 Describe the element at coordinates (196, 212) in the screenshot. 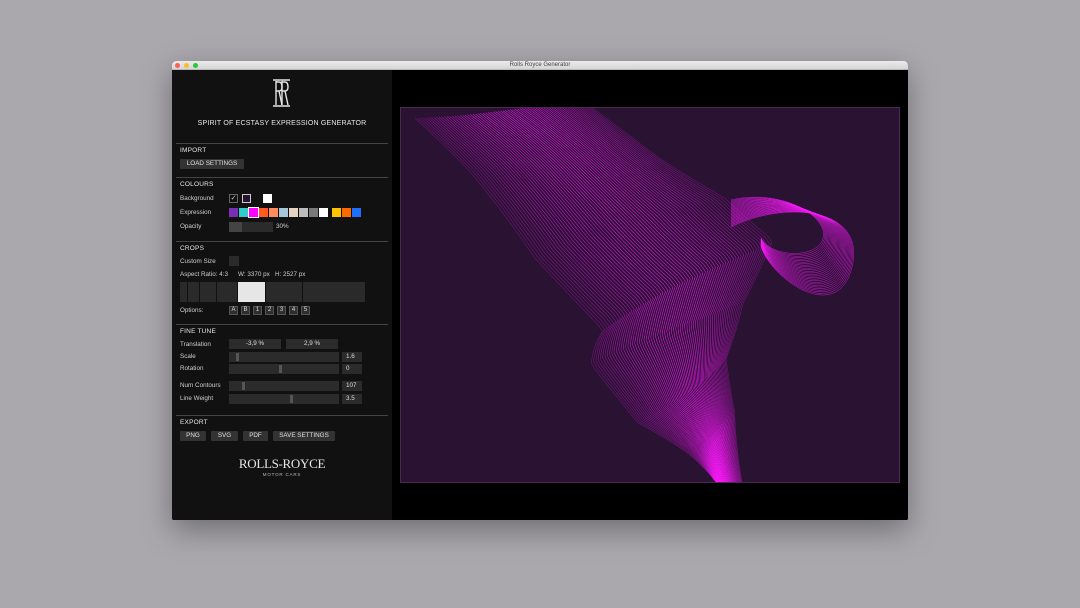

I see `expression-label: Expression` at that location.